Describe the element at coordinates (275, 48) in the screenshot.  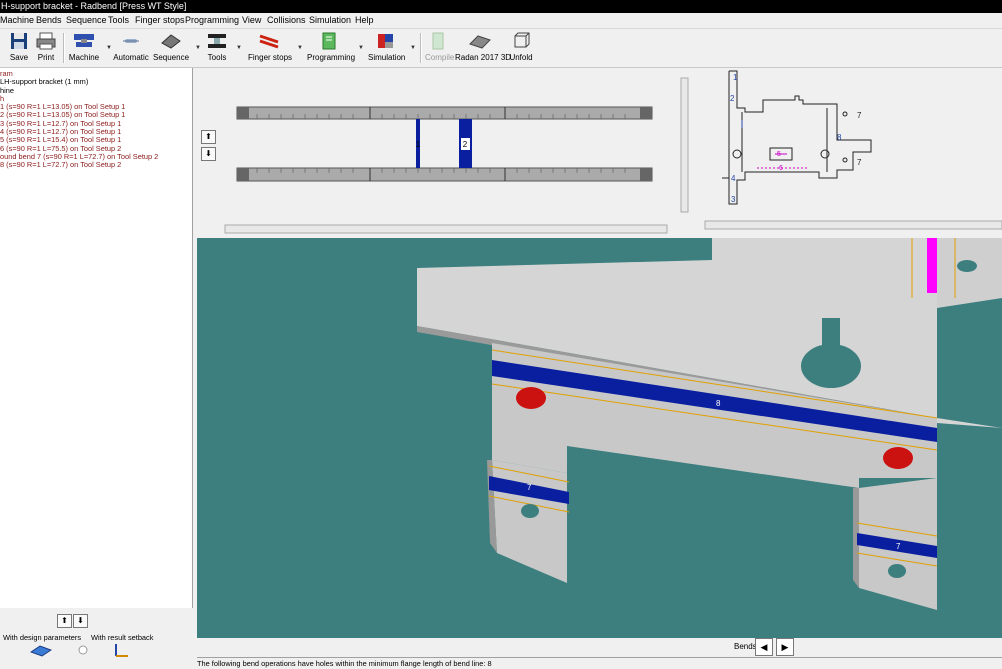
I see `finger-stops-button: Finger stops ▼` at that location.